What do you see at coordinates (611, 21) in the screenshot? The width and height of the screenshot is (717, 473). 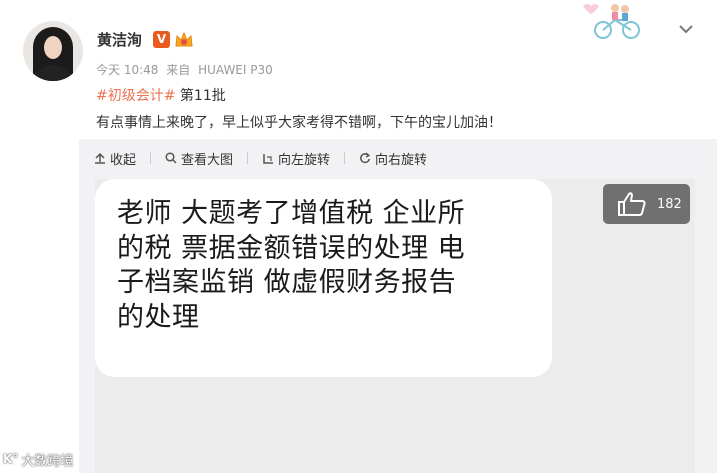 I see `couple-bicycle-banner-icon` at bounding box center [611, 21].